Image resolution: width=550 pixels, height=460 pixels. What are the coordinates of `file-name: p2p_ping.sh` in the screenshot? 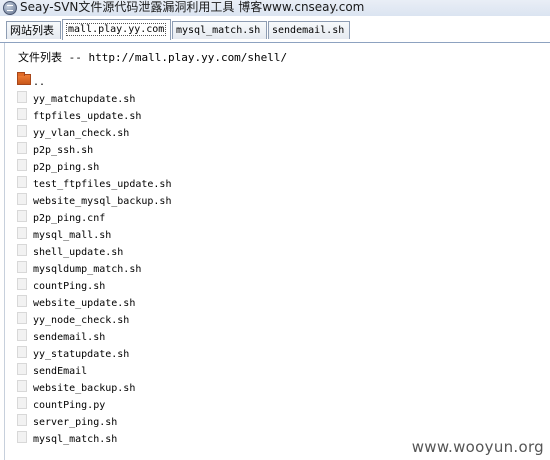 It's located at (66, 167).